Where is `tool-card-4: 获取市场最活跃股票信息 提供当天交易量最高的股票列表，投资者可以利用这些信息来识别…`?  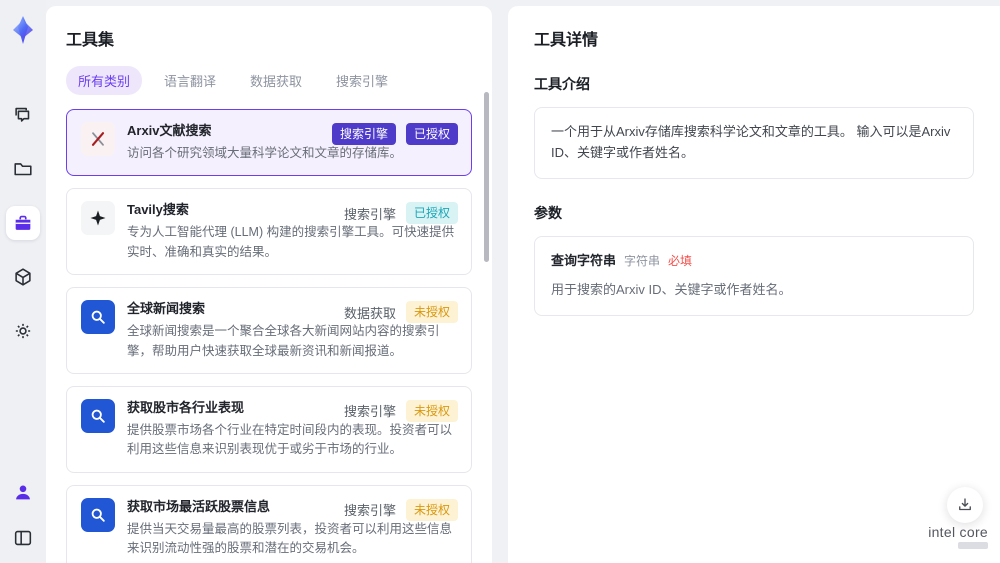 tool-card-4: 获取市场最活跃股票信息 提供当天交易量最高的股票列表，投资者可以利用这些信息来识别… is located at coordinates (269, 523).